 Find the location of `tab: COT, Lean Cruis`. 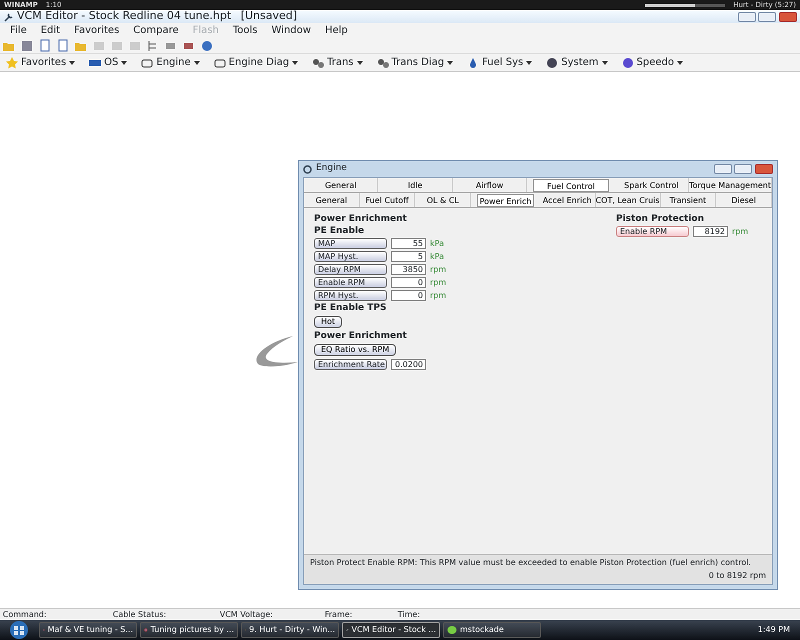

tab: COT, Lean Cruis is located at coordinates (628, 200).